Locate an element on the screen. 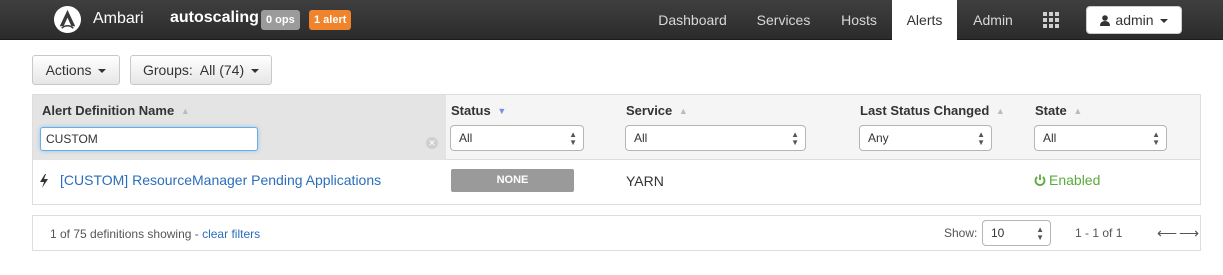  nav-services: Services is located at coordinates (783, 20).